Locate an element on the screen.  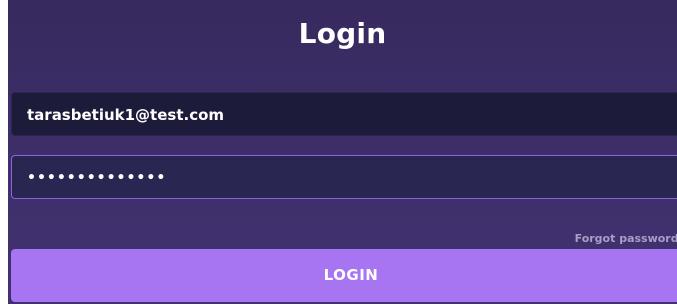
forgot-password-link: Forgot password? is located at coordinates (626, 239).